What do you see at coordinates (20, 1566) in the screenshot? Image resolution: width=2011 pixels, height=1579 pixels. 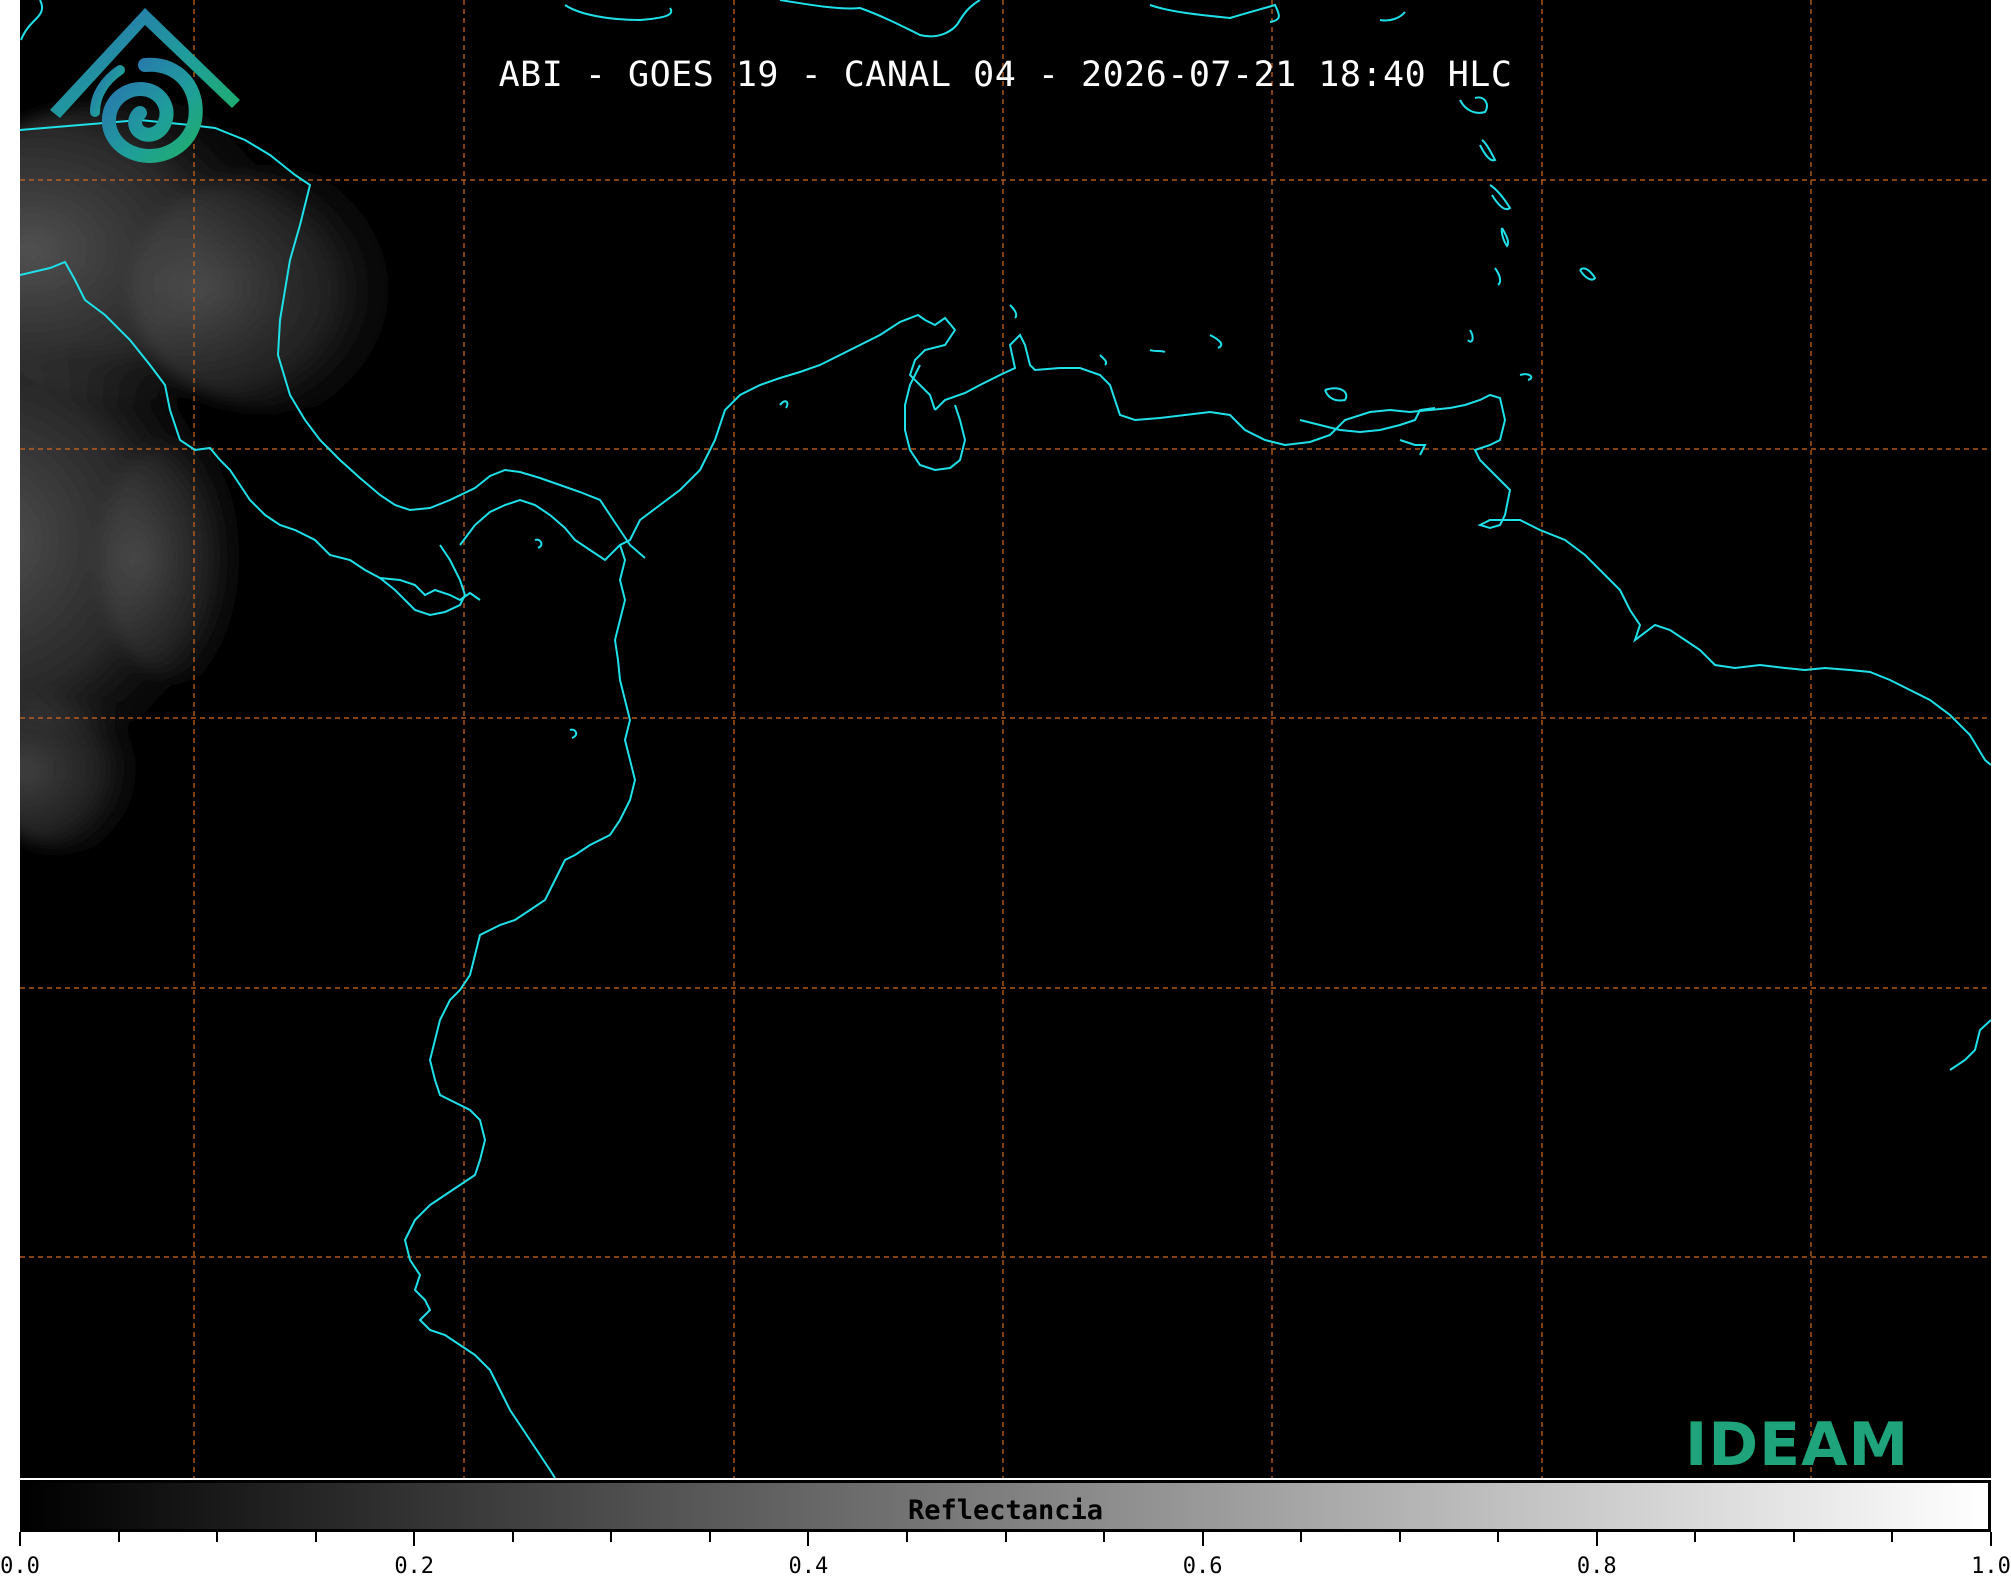 I see `tick-label: 0.0` at bounding box center [20, 1566].